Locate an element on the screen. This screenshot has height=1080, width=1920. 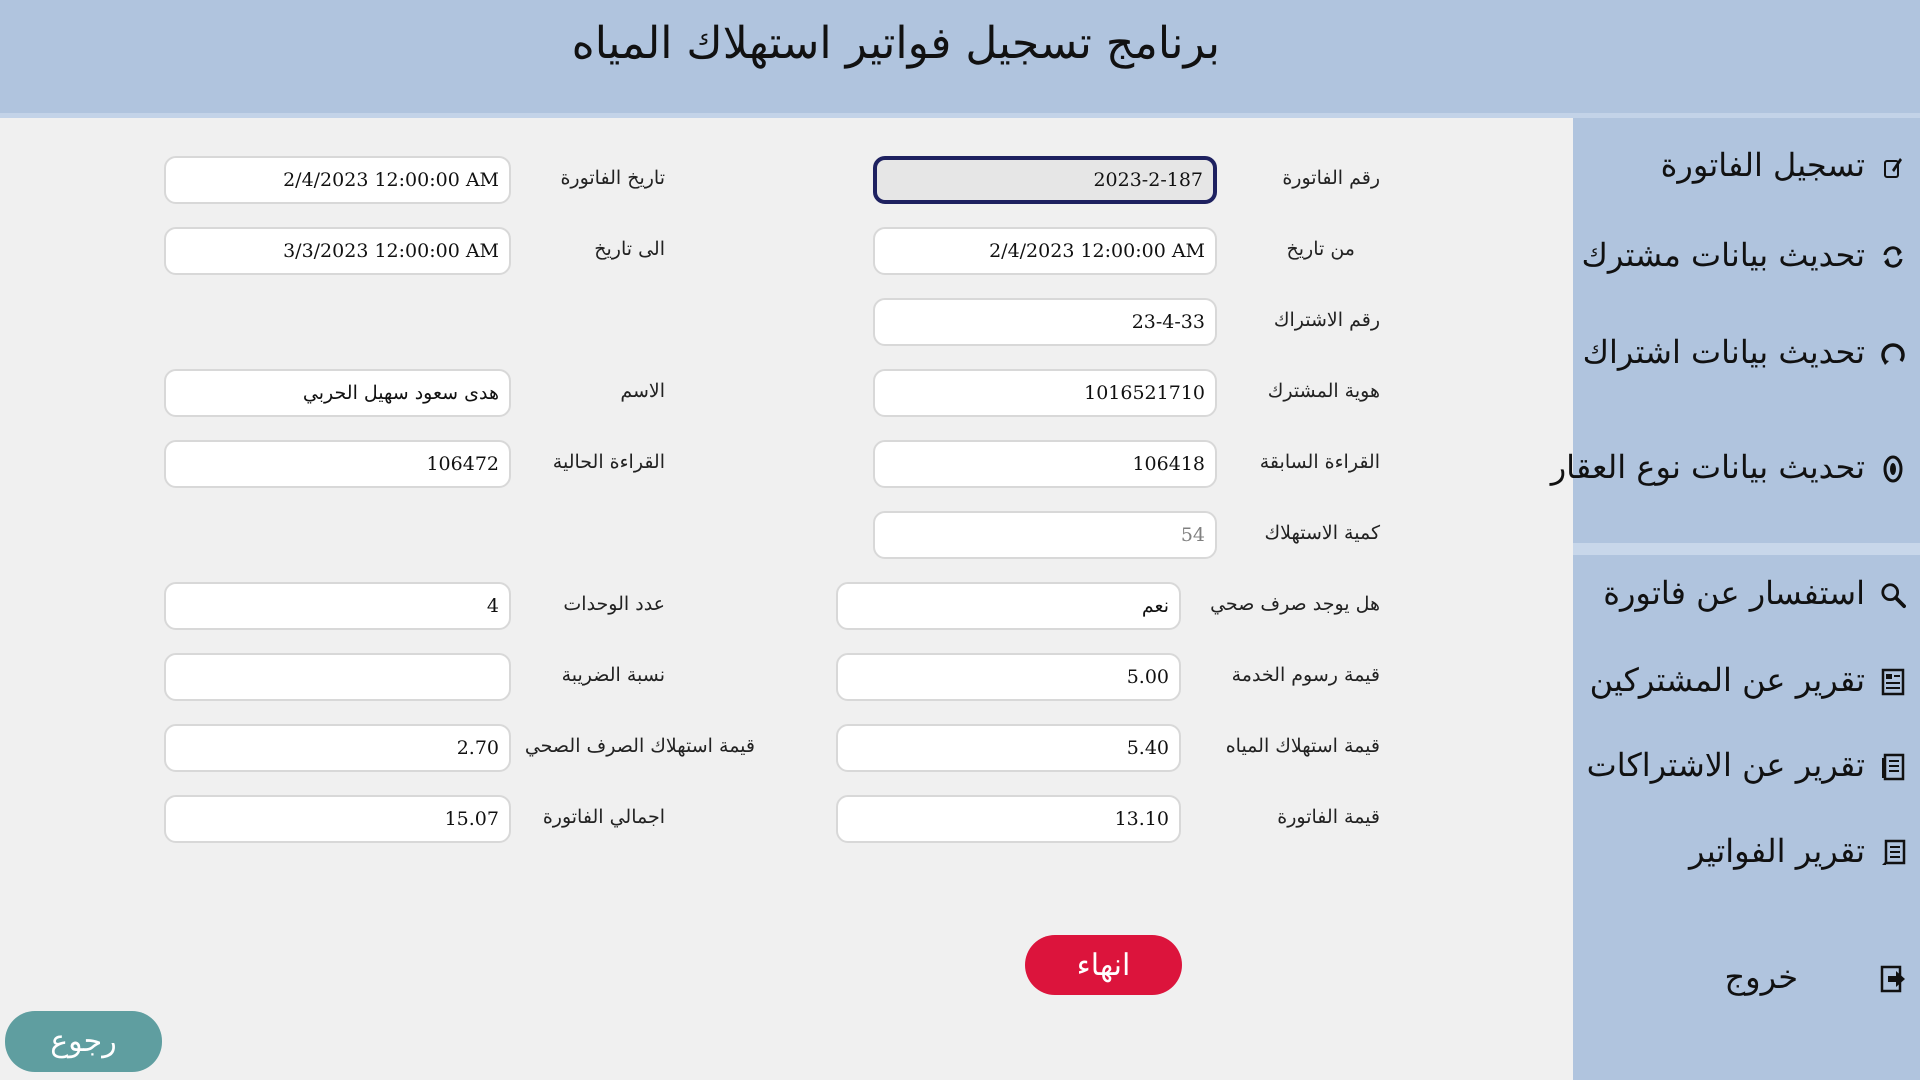
sidebar-item-label: تقرير الفواتير is located at coordinates (1777, 851).